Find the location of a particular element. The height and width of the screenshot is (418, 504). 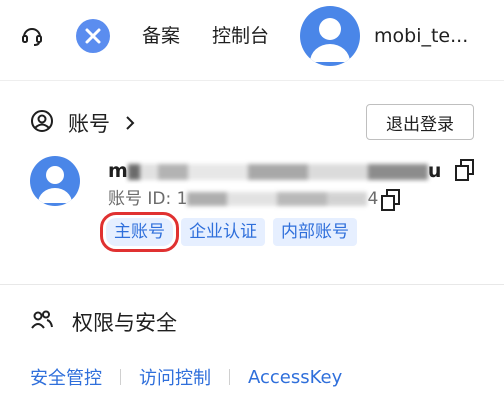

link-accesskey: AccessKey is located at coordinates (295, 377).